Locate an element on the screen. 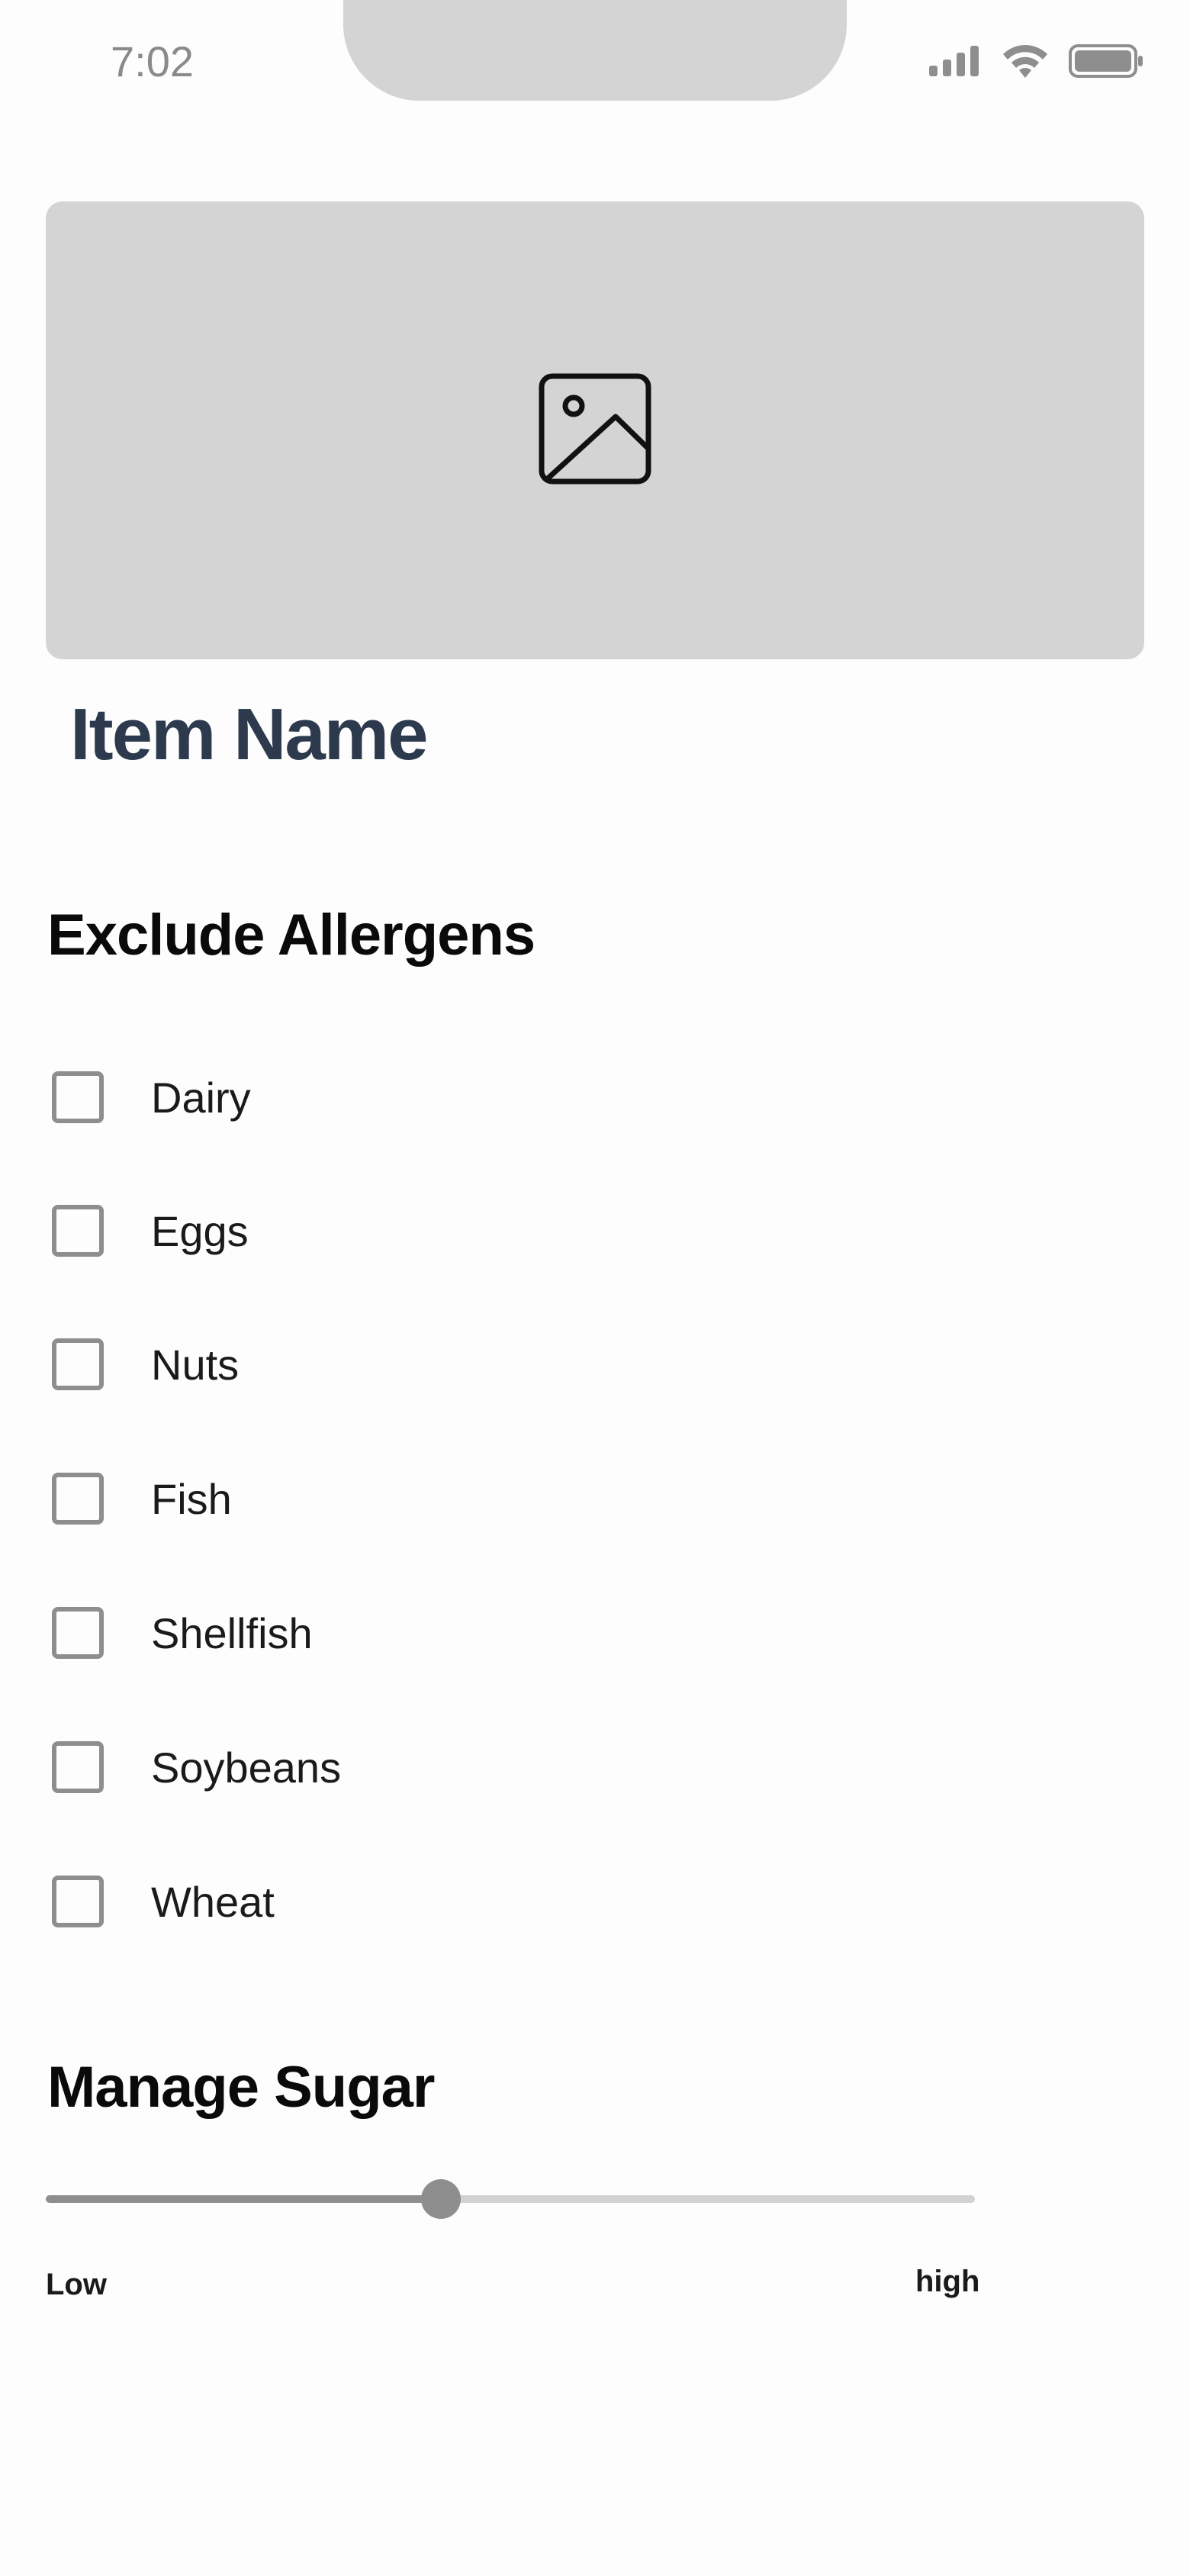  status-time: 7:02 is located at coordinates (152, 61).